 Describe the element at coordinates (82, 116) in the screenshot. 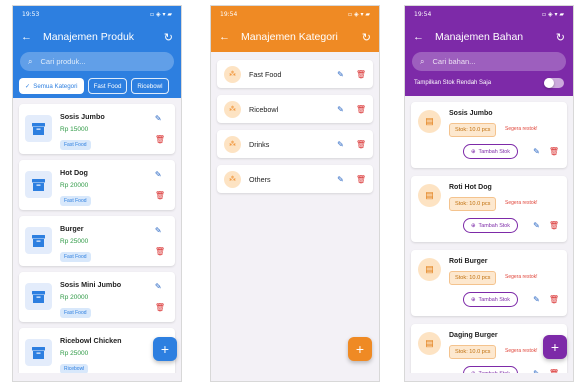

I see `product-name: Sosis Jumbo` at that location.